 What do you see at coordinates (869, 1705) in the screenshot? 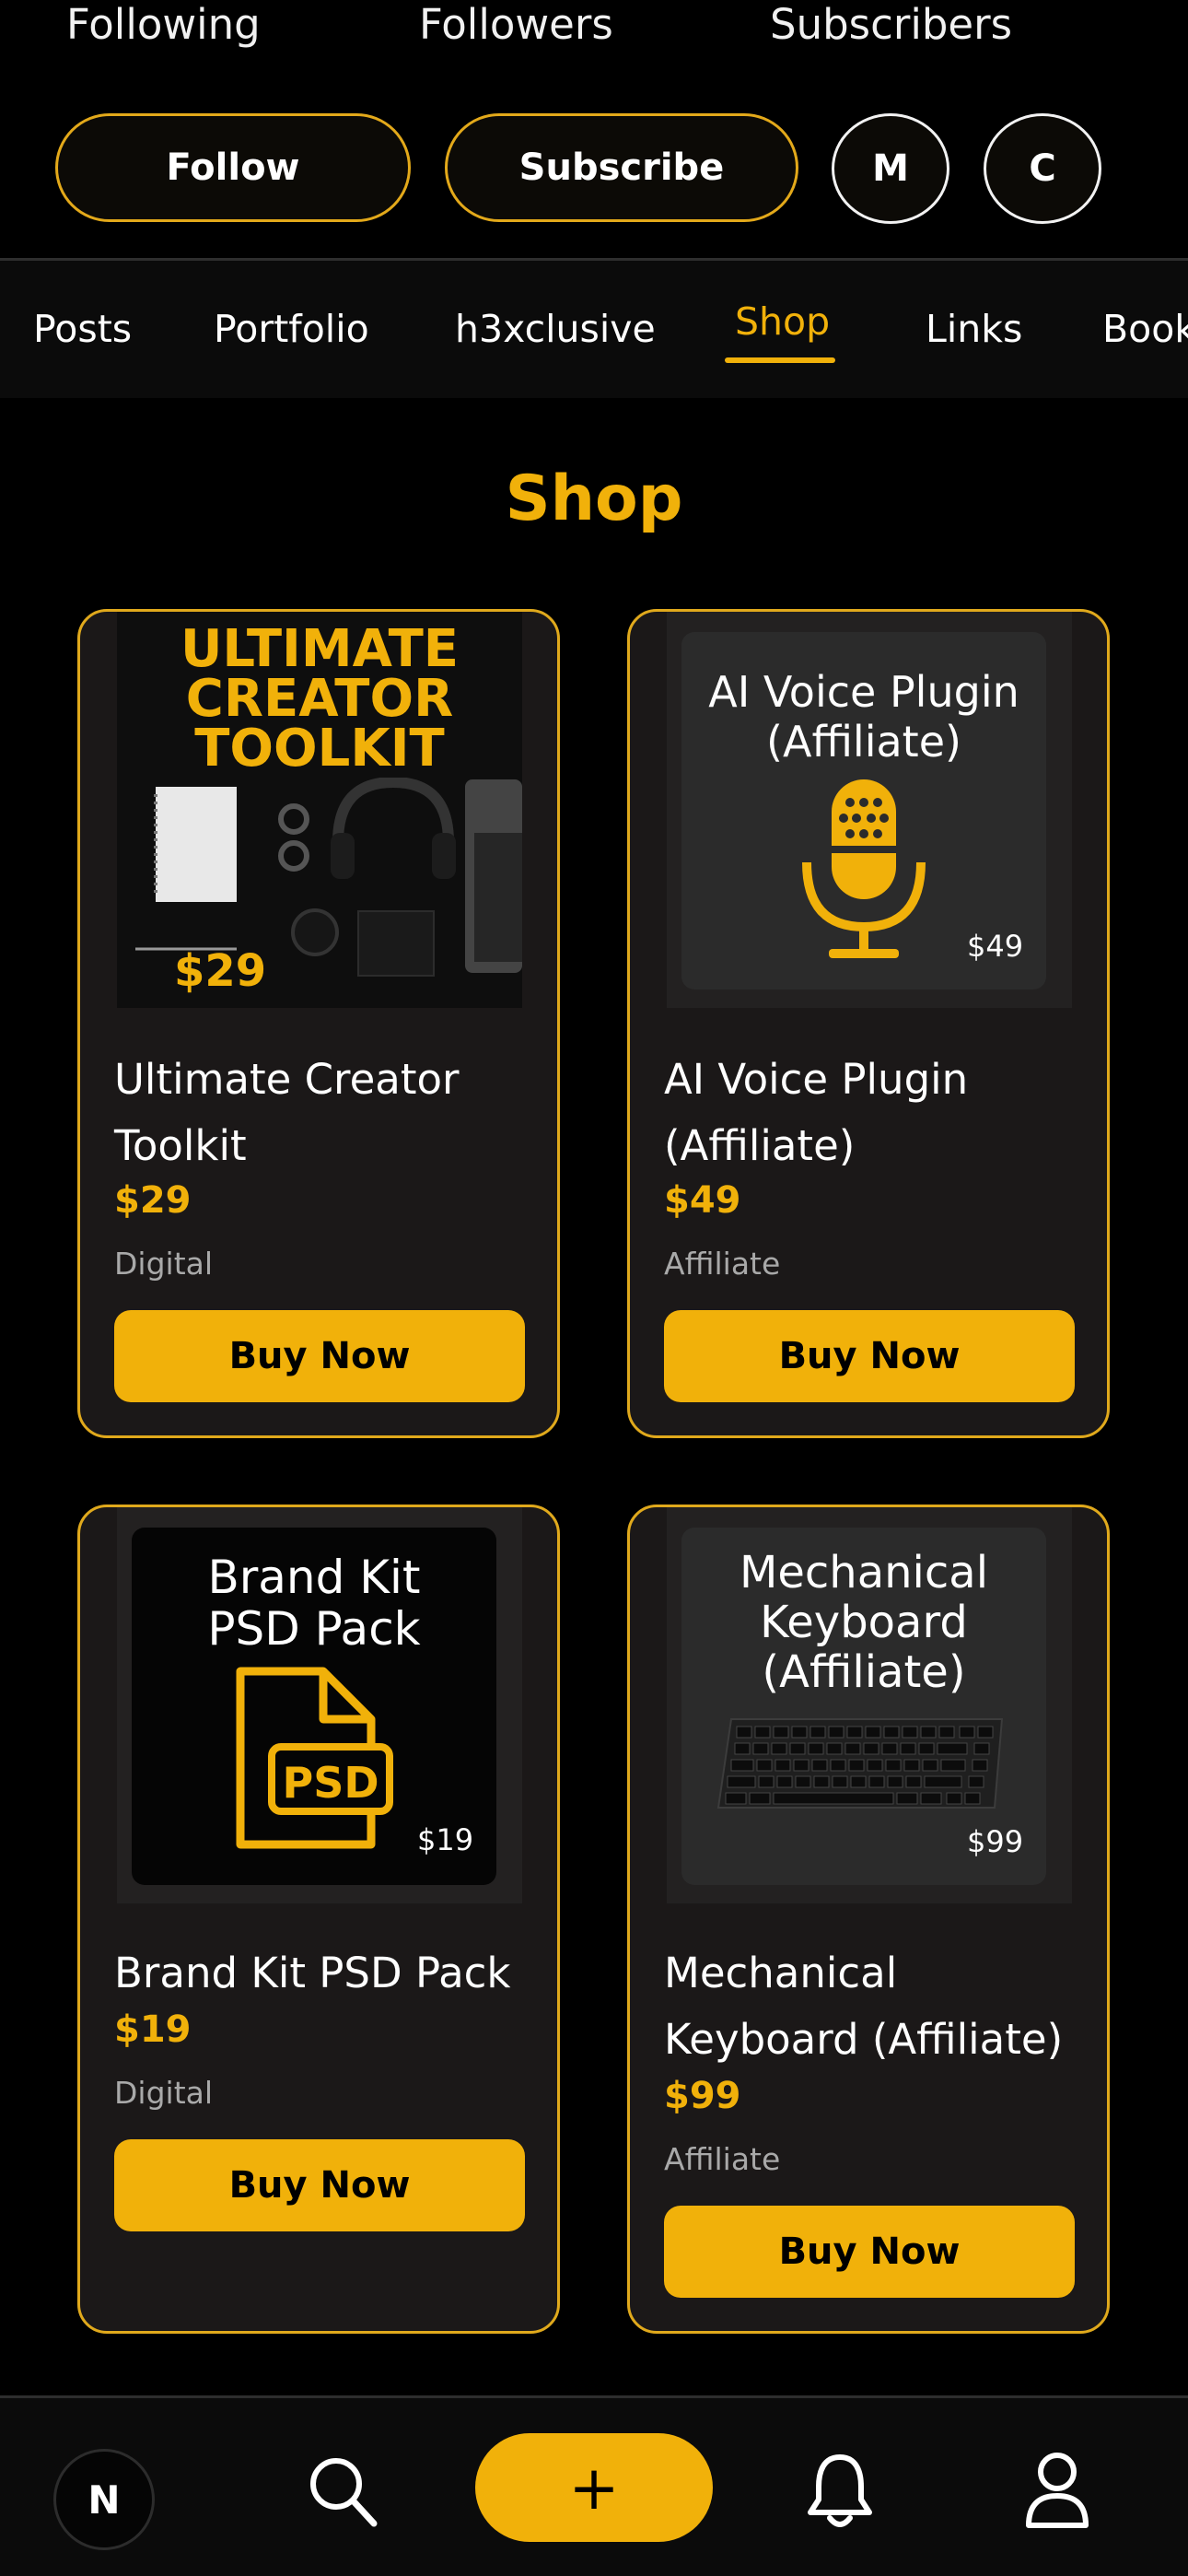
I see `product-image: Mechanical Keyboard (Affiliate) $99` at bounding box center [869, 1705].